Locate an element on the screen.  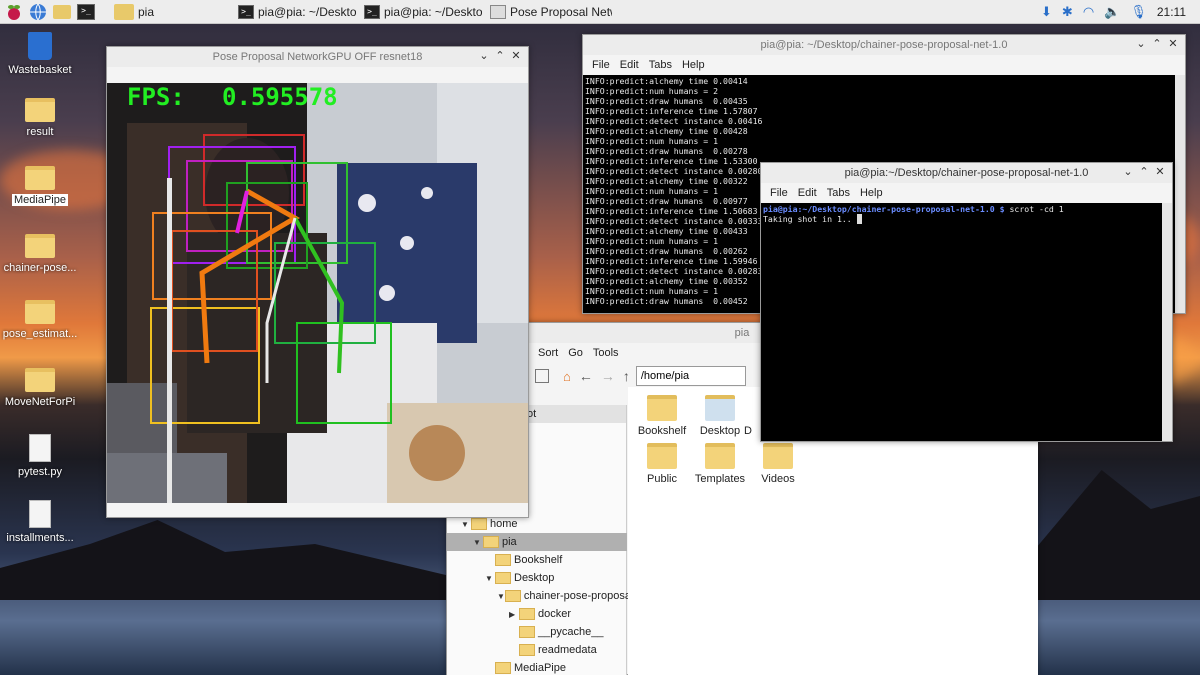
microphone-icon: 🎙 is located at coordinates (1138, 12).